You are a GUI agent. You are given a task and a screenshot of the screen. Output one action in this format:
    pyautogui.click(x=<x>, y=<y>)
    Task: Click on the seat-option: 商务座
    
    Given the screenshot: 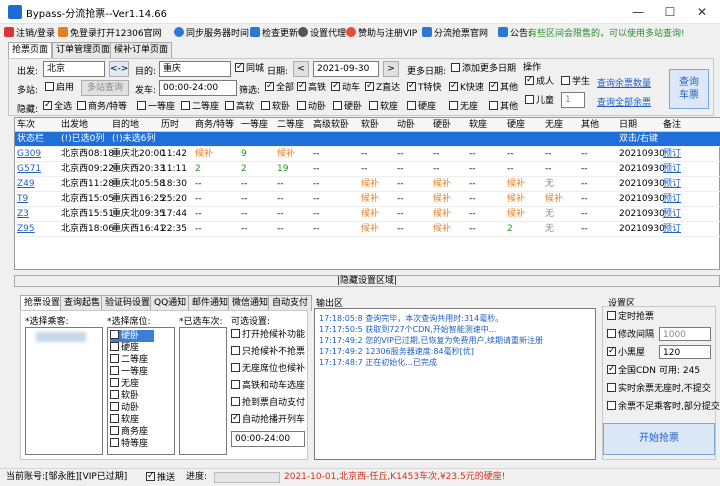 What is the action you would take?
    pyautogui.click(x=129, y=432)
    